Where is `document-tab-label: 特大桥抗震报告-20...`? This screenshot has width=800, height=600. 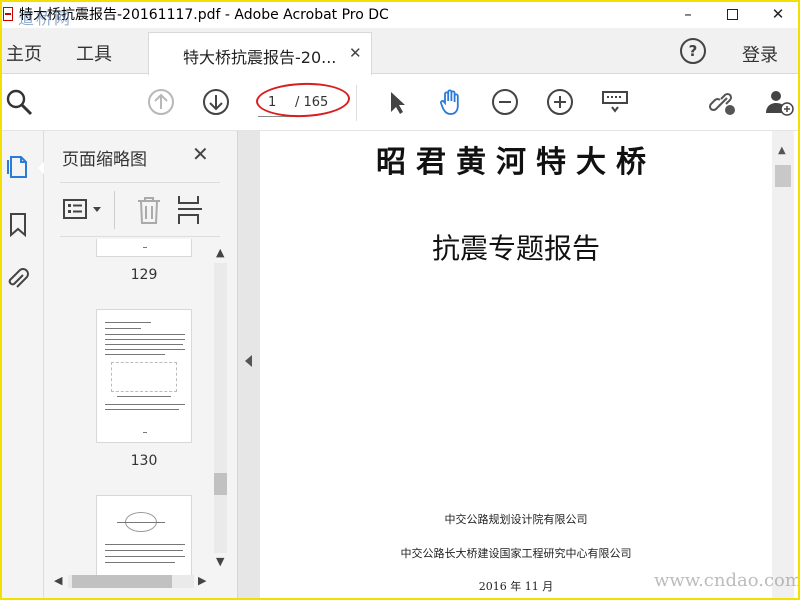 document-tab-label: 特大桥抗震报告-20... is located at coordinates (260, 57).